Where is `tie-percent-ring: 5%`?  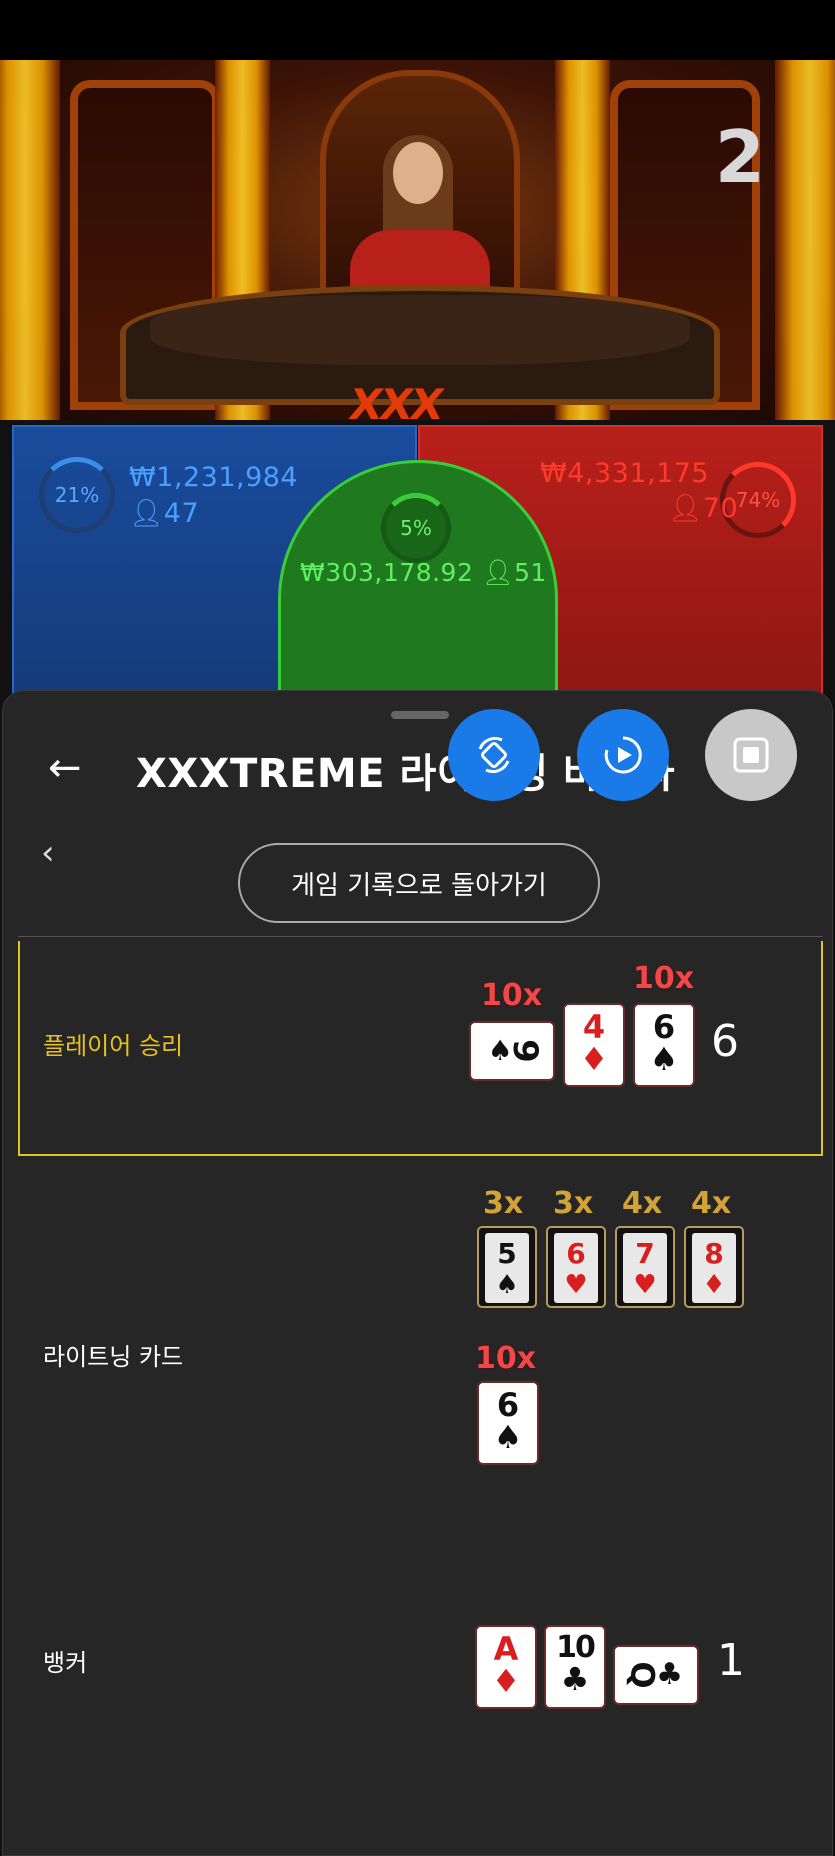 tie-percent-ring: 5% is located at coordinates (416, 528).